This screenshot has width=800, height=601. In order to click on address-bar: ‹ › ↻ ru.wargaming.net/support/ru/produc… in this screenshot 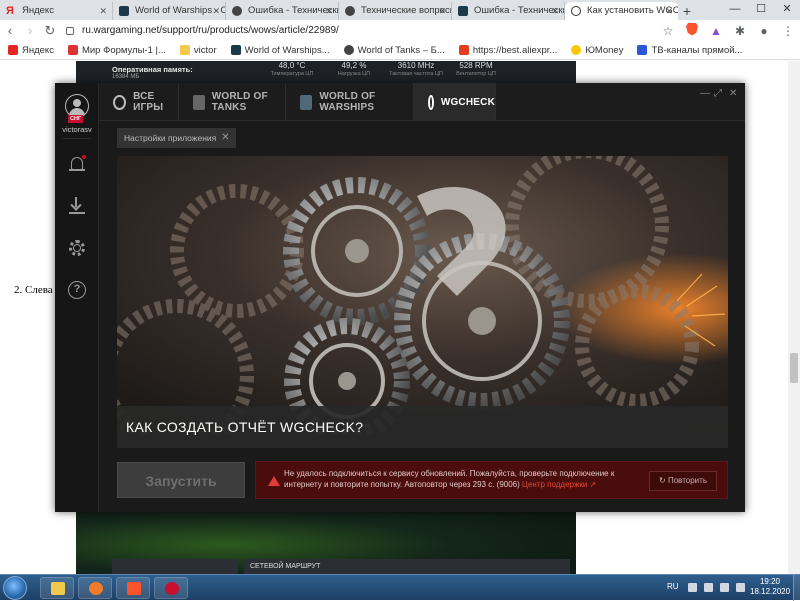, I will do `click(400, 30)`.